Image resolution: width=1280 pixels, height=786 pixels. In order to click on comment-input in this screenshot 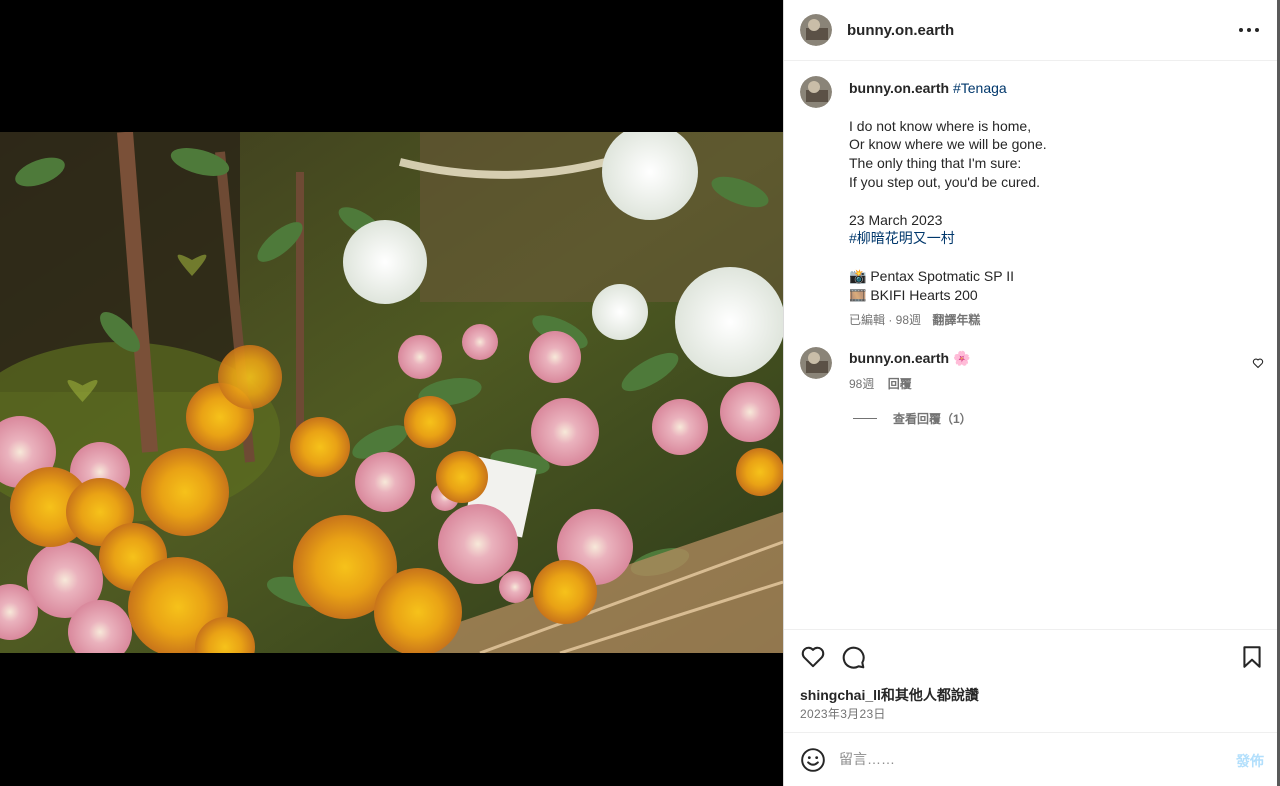, I will do `click(1024, 759)`.